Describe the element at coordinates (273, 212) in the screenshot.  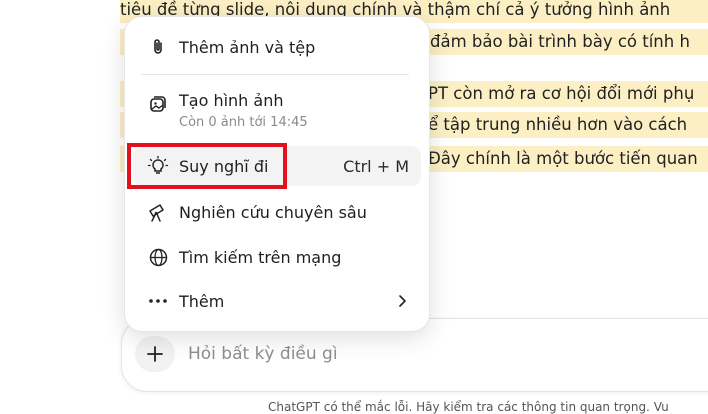
I see `menu-item-label: Nghiên cứu chuyên sâu` at that location.